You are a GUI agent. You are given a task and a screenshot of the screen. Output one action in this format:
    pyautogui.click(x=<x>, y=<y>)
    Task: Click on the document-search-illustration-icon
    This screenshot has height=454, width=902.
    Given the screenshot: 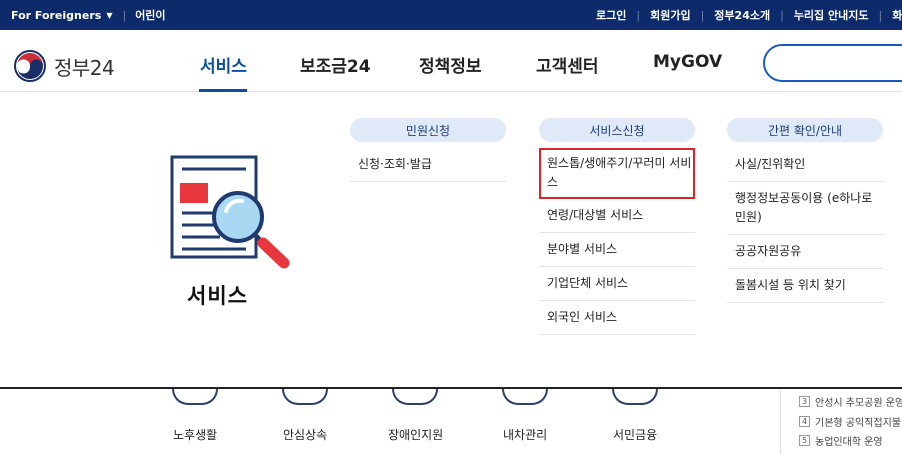 What is the action you would take?
    pyautogui.click(x=230, y=212)
    